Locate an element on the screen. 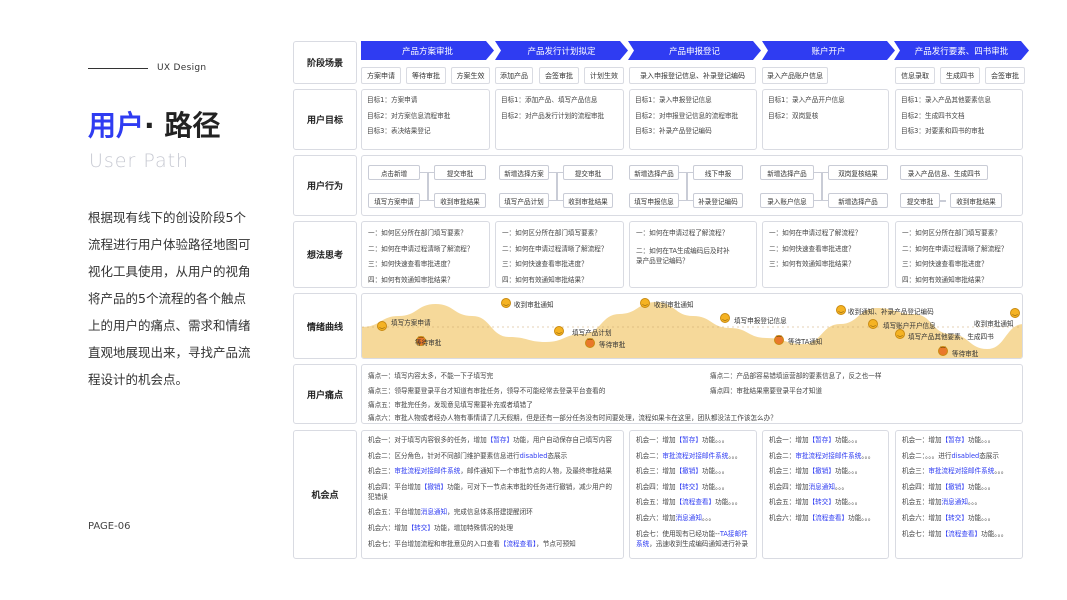 This screenshot has height=600, width=1067. opp-text: 机会七：平台增加流程和审批意见的入口查看 is located at coordinates (434, 543).